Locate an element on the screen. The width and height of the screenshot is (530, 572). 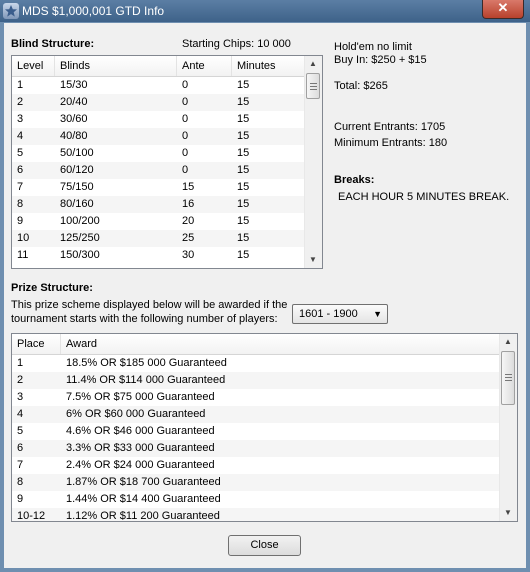
level-cell: 7 is located at coordinates (20, 187).